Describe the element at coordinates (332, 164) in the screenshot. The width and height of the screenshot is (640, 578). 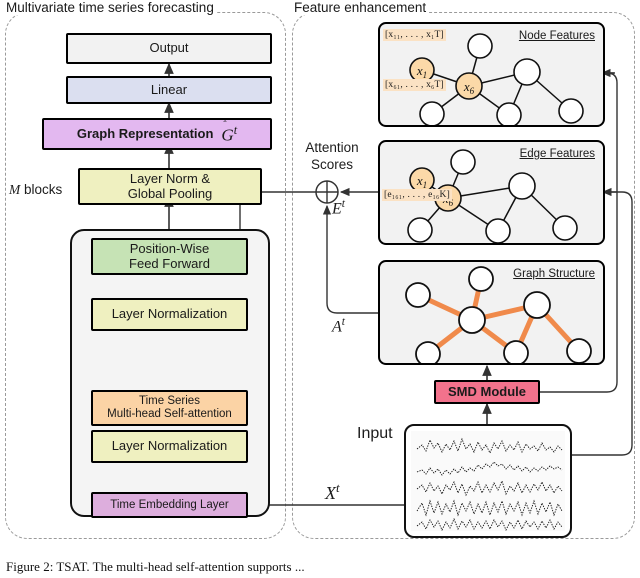
I see `attention-scores-line2: Scores` at that location.